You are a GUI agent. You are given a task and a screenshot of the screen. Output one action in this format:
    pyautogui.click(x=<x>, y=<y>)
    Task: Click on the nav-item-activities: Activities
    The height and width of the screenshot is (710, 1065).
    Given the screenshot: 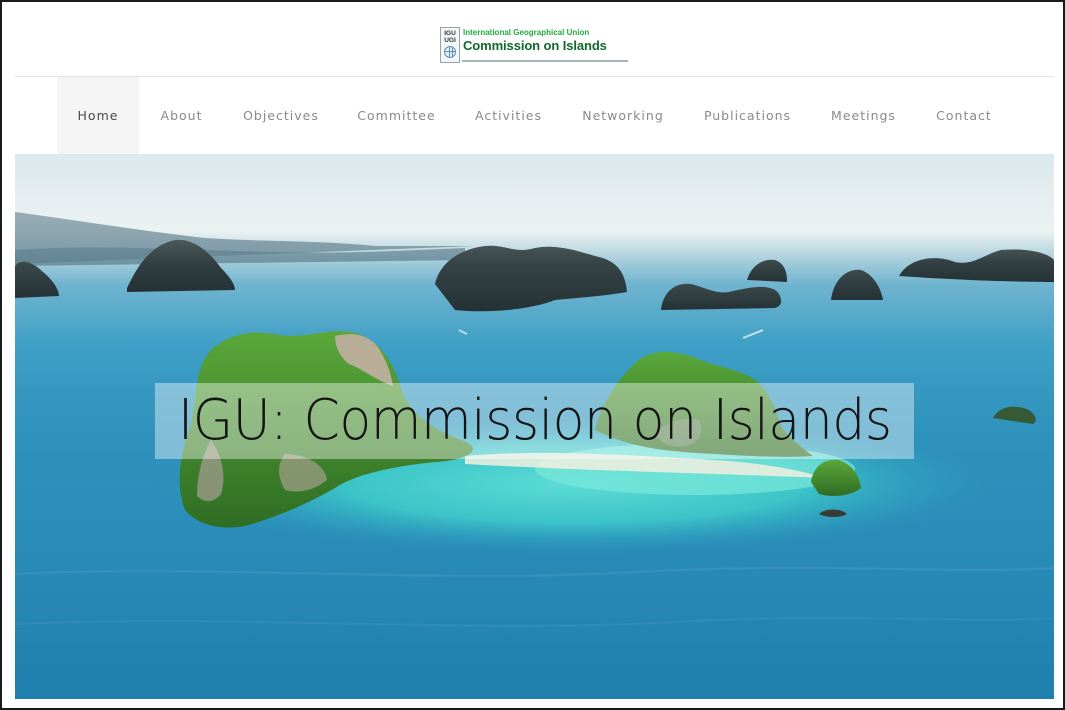 What is the action you would take?
    pyautogui.click(x=508, y=115)
    